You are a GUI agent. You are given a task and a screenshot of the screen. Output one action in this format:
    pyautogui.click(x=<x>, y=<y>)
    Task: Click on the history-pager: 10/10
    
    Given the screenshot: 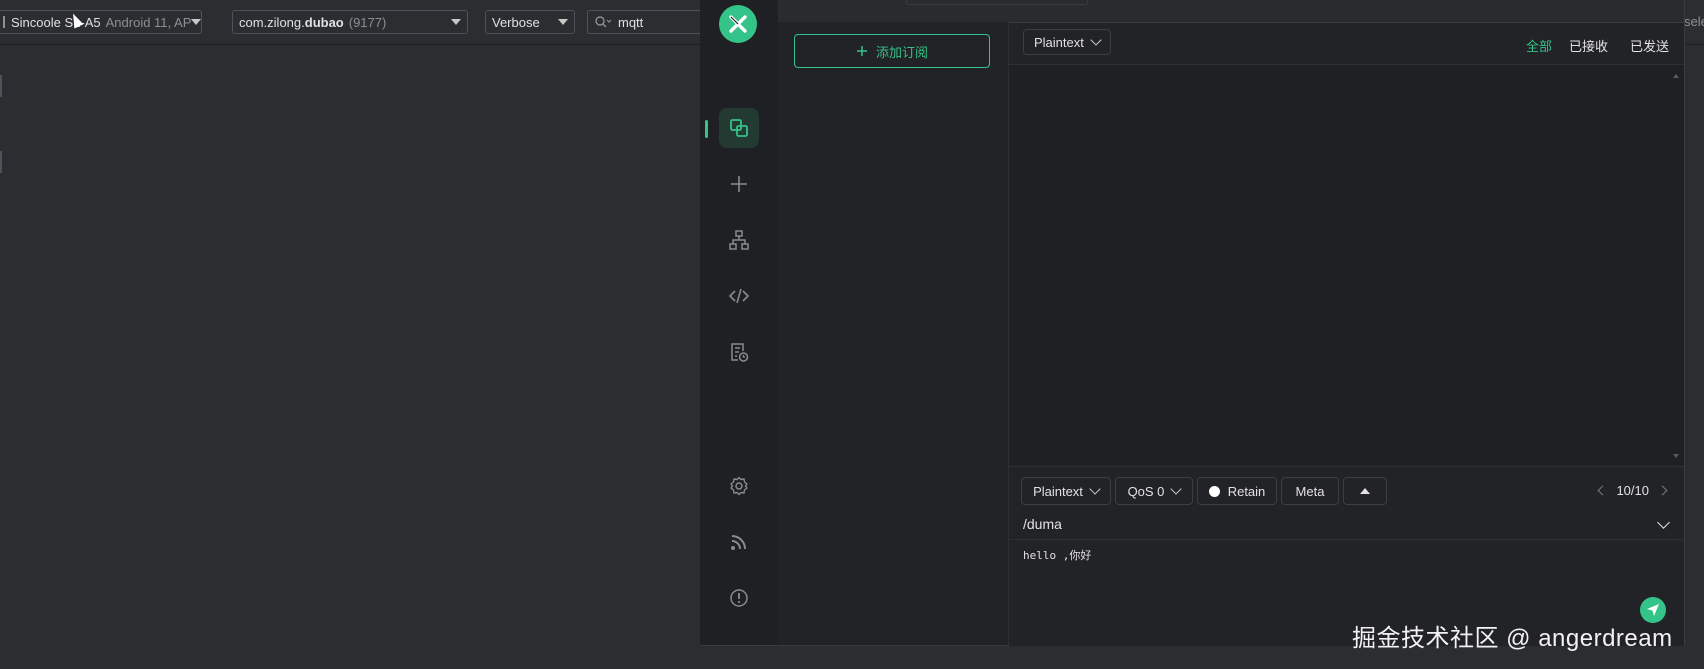 What is the action you would take?
    pyautogui.click(x=1633, y=490)
    